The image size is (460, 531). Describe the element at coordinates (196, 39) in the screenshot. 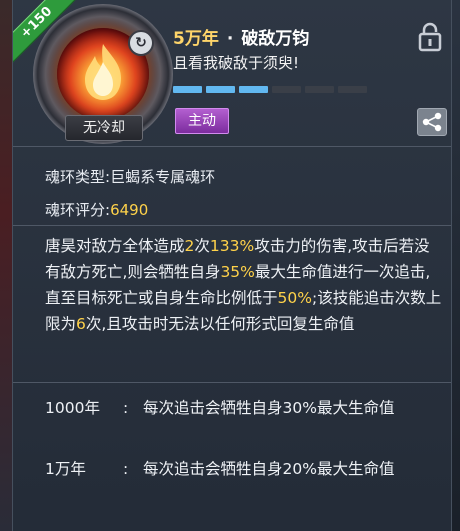

I see `skill-age-label: 5万年` at that location.